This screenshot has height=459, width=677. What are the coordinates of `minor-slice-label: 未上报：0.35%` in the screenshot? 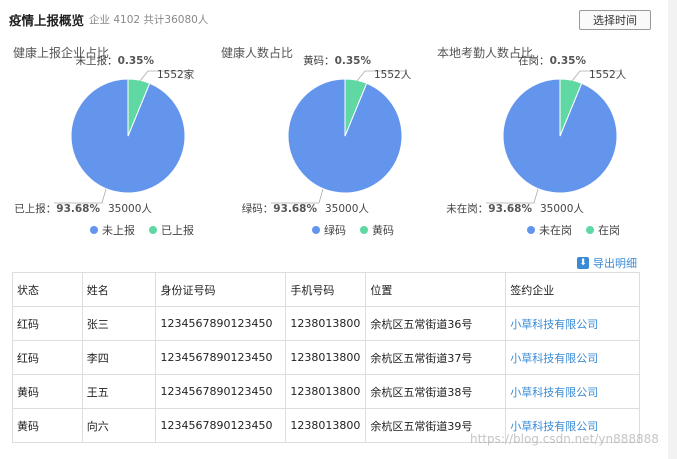 It's located at (115, 60).